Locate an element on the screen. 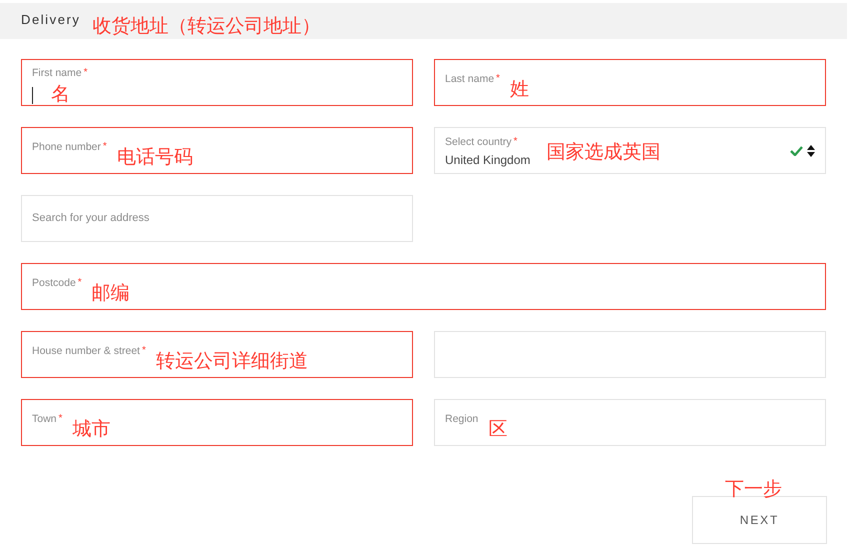 This screenshot has height=549, width=850. text-field: Last name * 姓 is located at coordinates (630, 82).